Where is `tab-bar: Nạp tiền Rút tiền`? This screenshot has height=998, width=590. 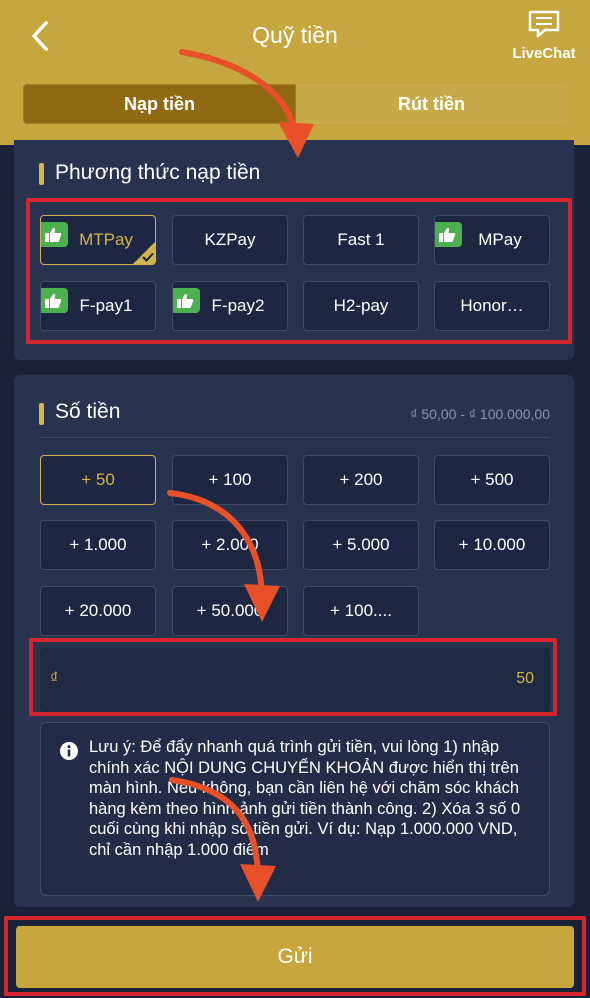
tab-bar: Nạp tiền Rút tiền is located at coordinates (295, 104).